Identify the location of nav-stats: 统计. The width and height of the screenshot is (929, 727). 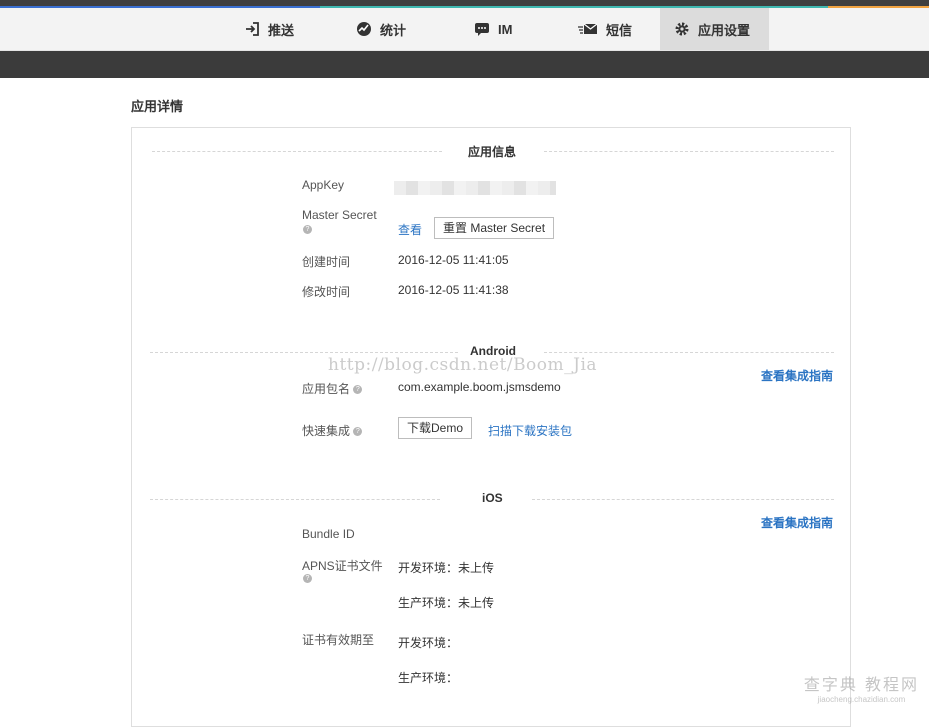
(381, 29).